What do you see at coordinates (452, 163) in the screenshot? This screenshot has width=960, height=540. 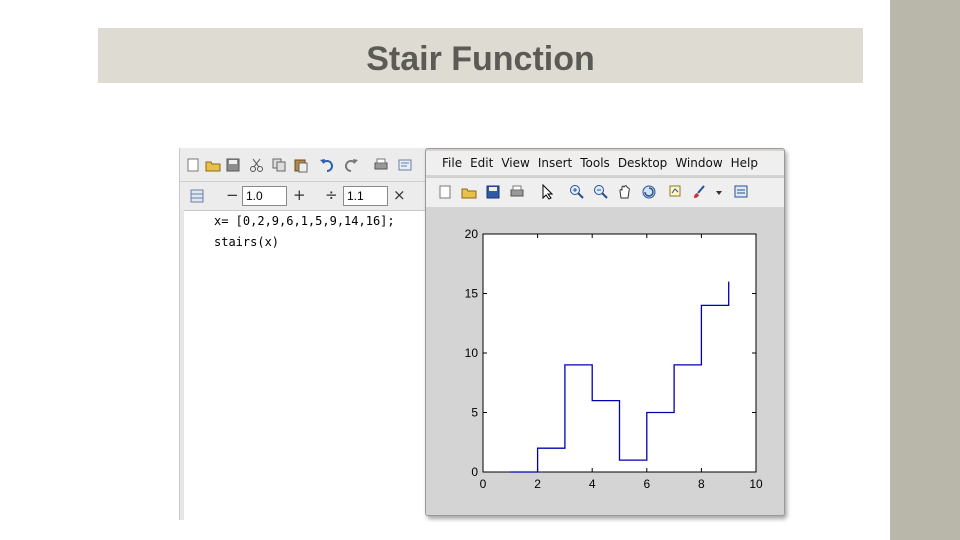 I see `menu-file: File` at bounding box center [452, 163].